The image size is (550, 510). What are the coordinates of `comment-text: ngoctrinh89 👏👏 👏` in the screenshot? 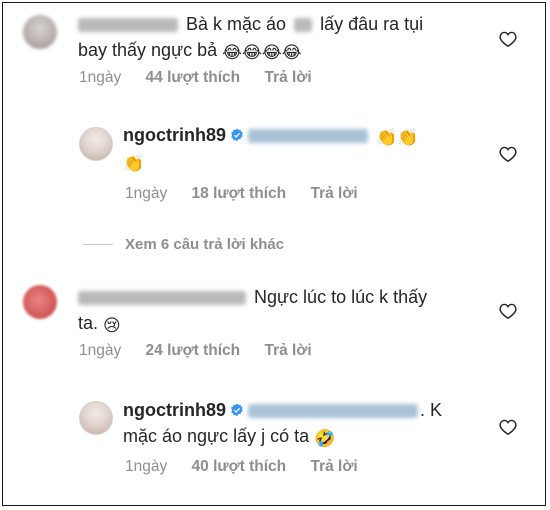 It's located at (308, 148).